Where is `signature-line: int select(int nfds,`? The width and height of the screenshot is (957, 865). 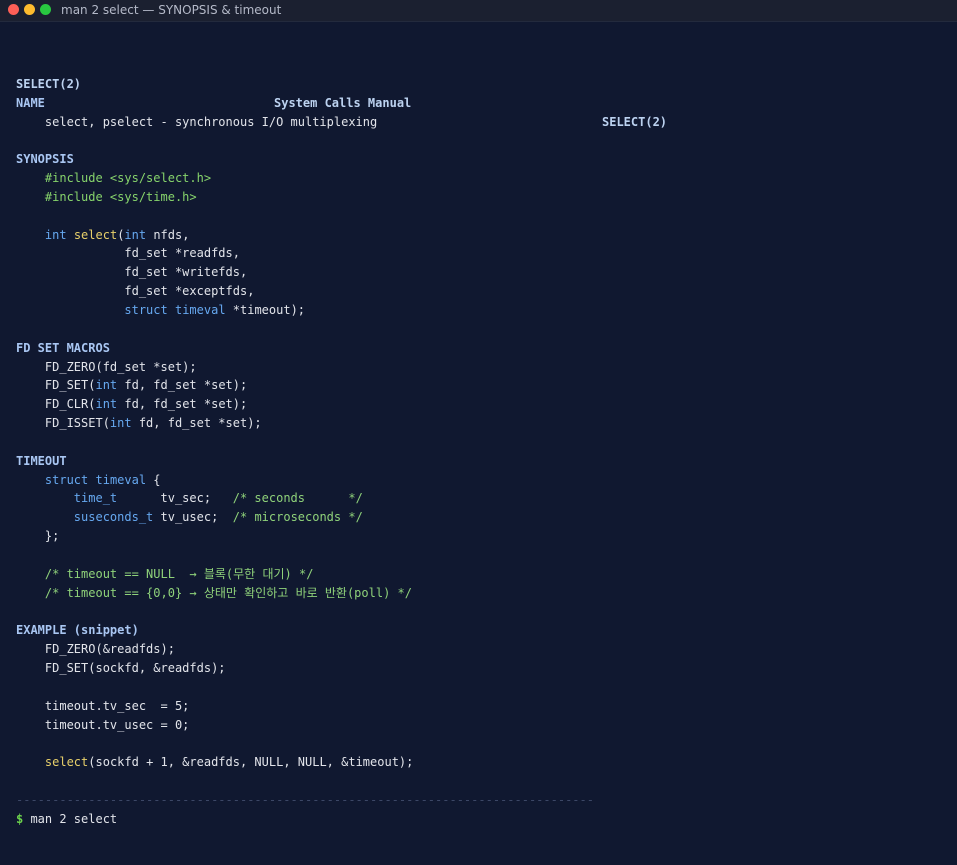
signature-line: int select(int nfds, is located at coordinates (481, 235).